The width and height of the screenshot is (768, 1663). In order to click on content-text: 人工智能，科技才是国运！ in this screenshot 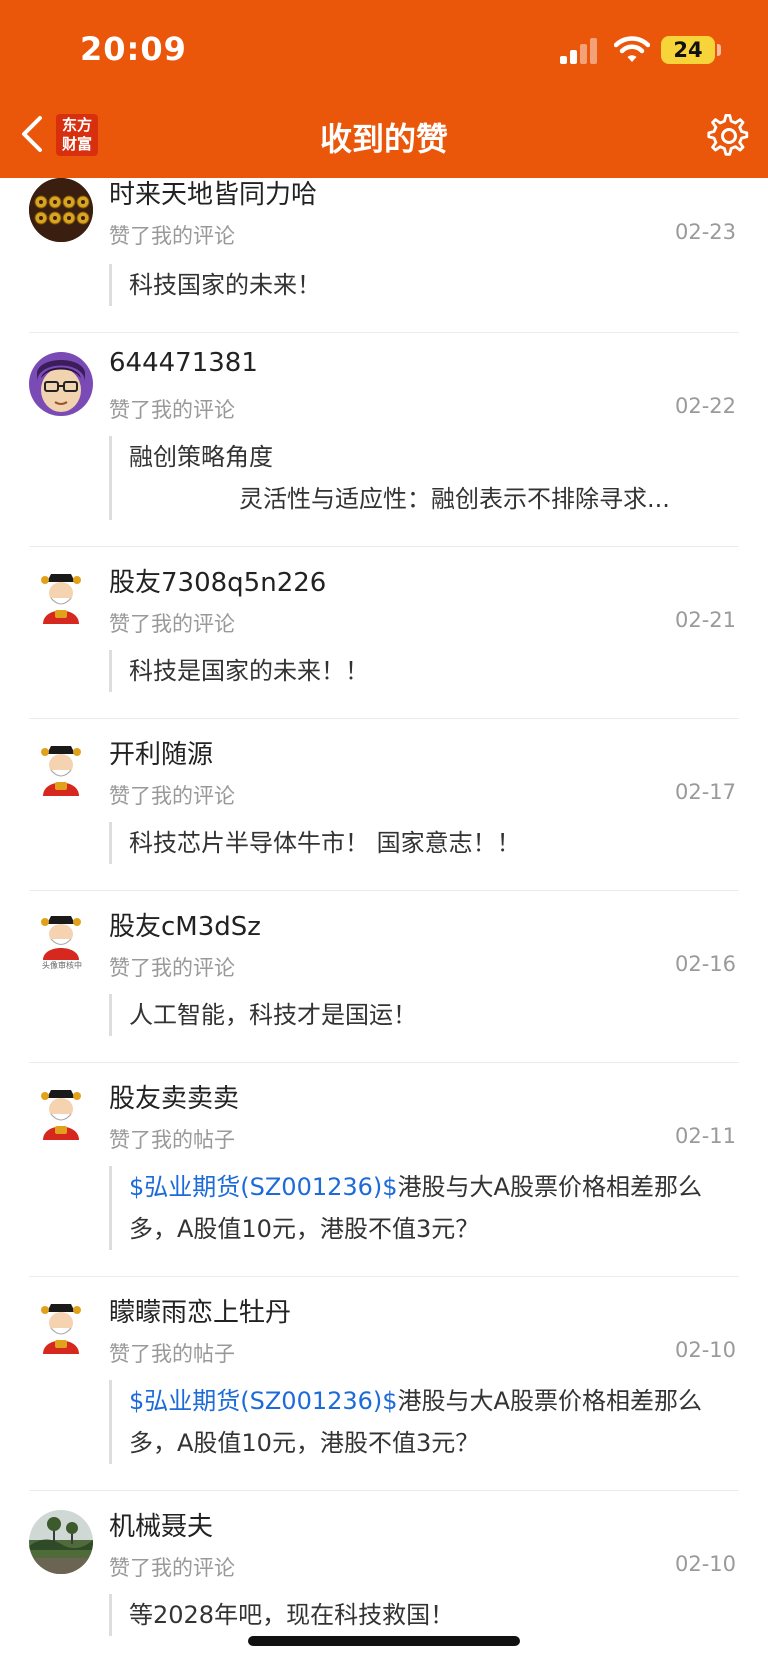, I will do `click(273, 1015)`.